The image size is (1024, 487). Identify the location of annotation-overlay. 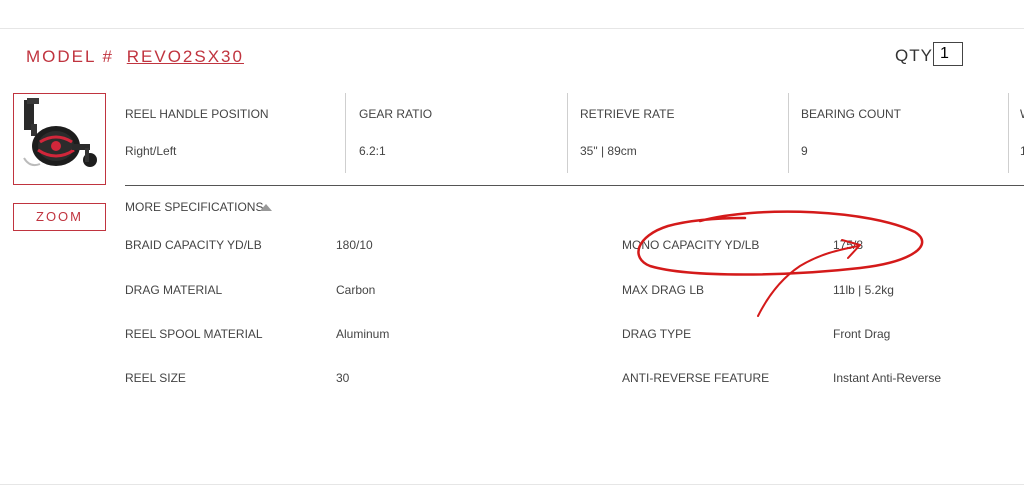
(780, 263).